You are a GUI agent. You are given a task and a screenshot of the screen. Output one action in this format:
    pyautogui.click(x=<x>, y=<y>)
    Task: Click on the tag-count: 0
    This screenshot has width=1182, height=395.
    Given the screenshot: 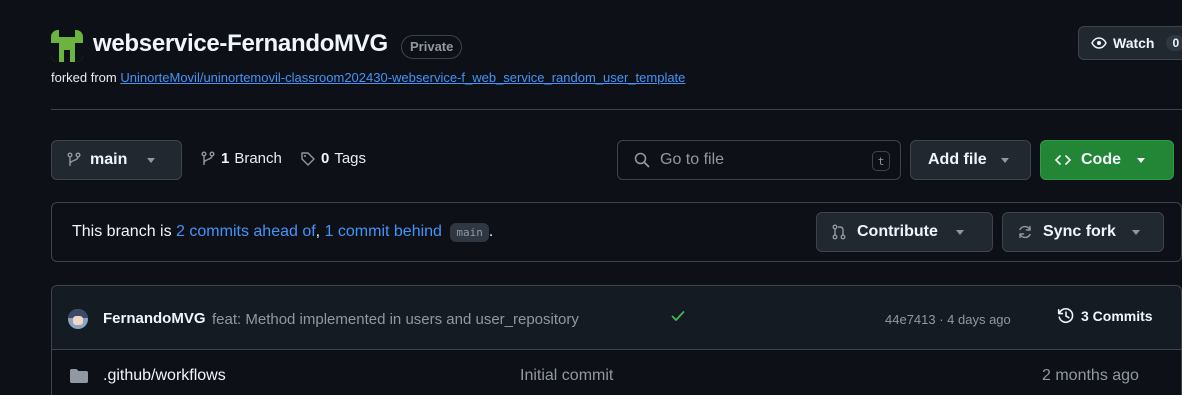 What is the action you would take?
    pyautogui.click(x=325, y=158)
    